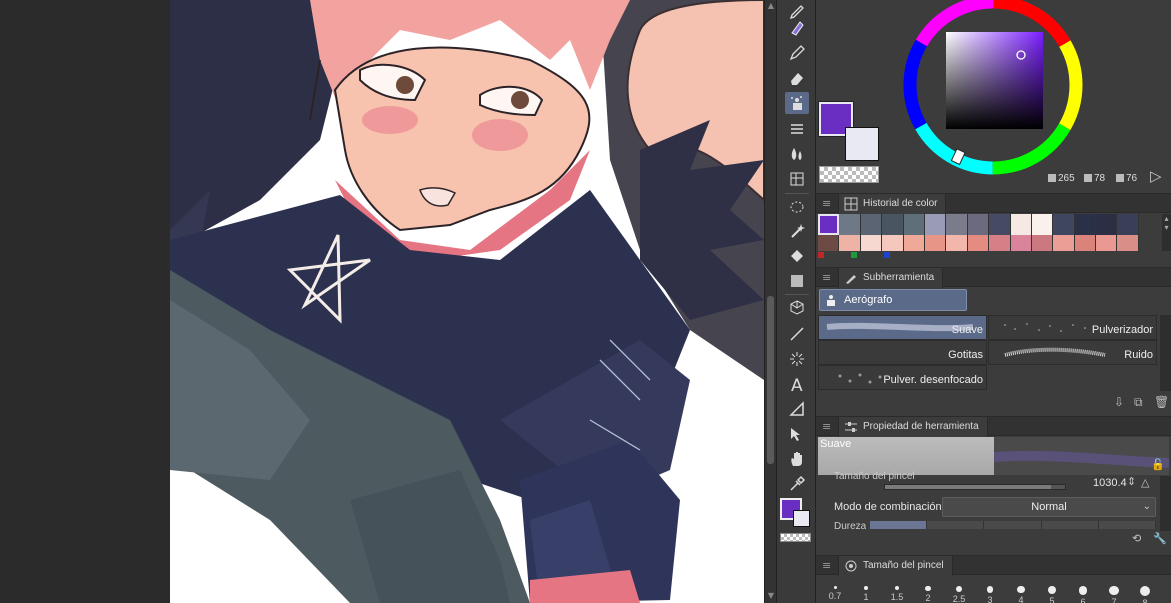 This screenshot has width=1171, height=603. Describe the element at coordinates (771, 596) in the screenshot. I see `scroll-down-icon: ▼` at that location.